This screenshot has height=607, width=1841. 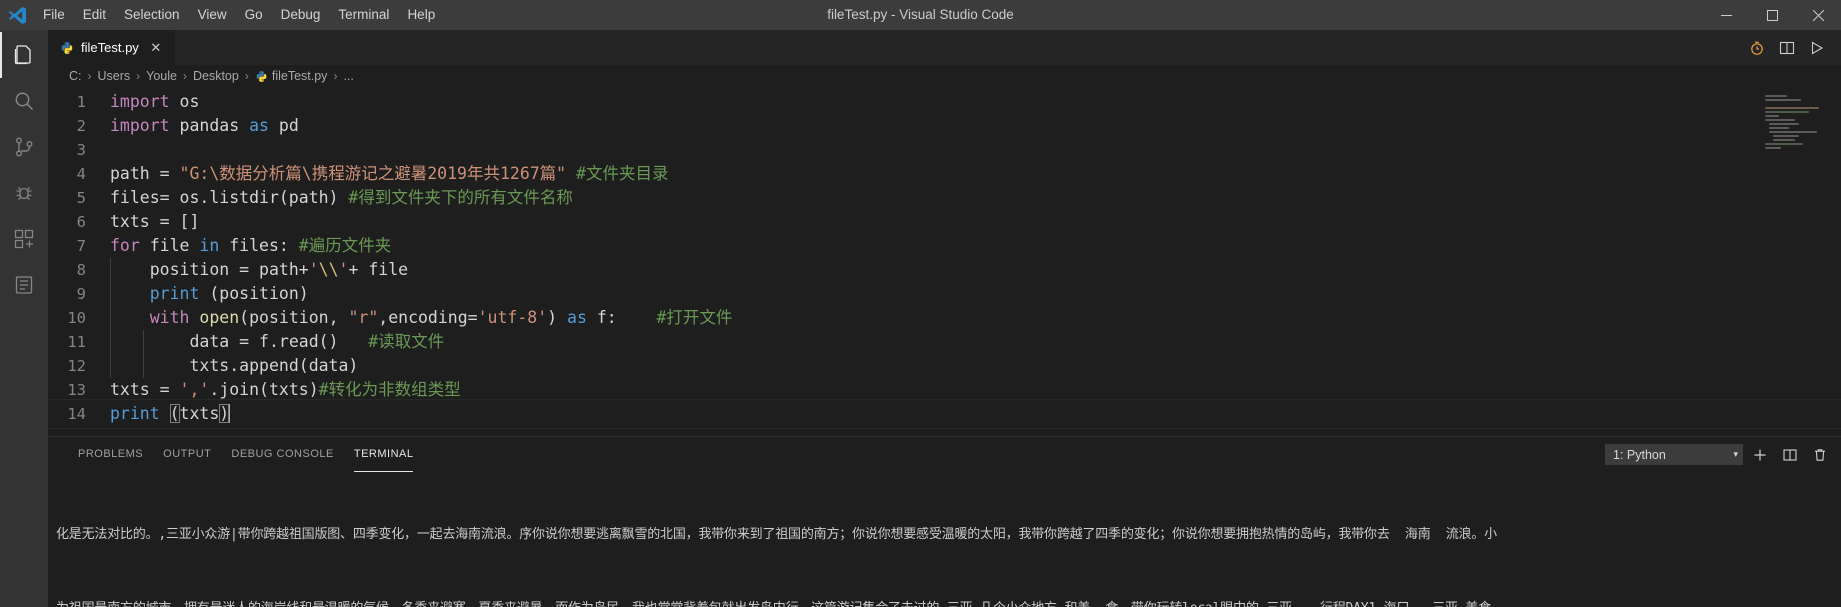 What do you see at coordinates (75, 76) in the screenshot?
I see `breadcrumb-item-0: C:` at bounding box center [75, 76].